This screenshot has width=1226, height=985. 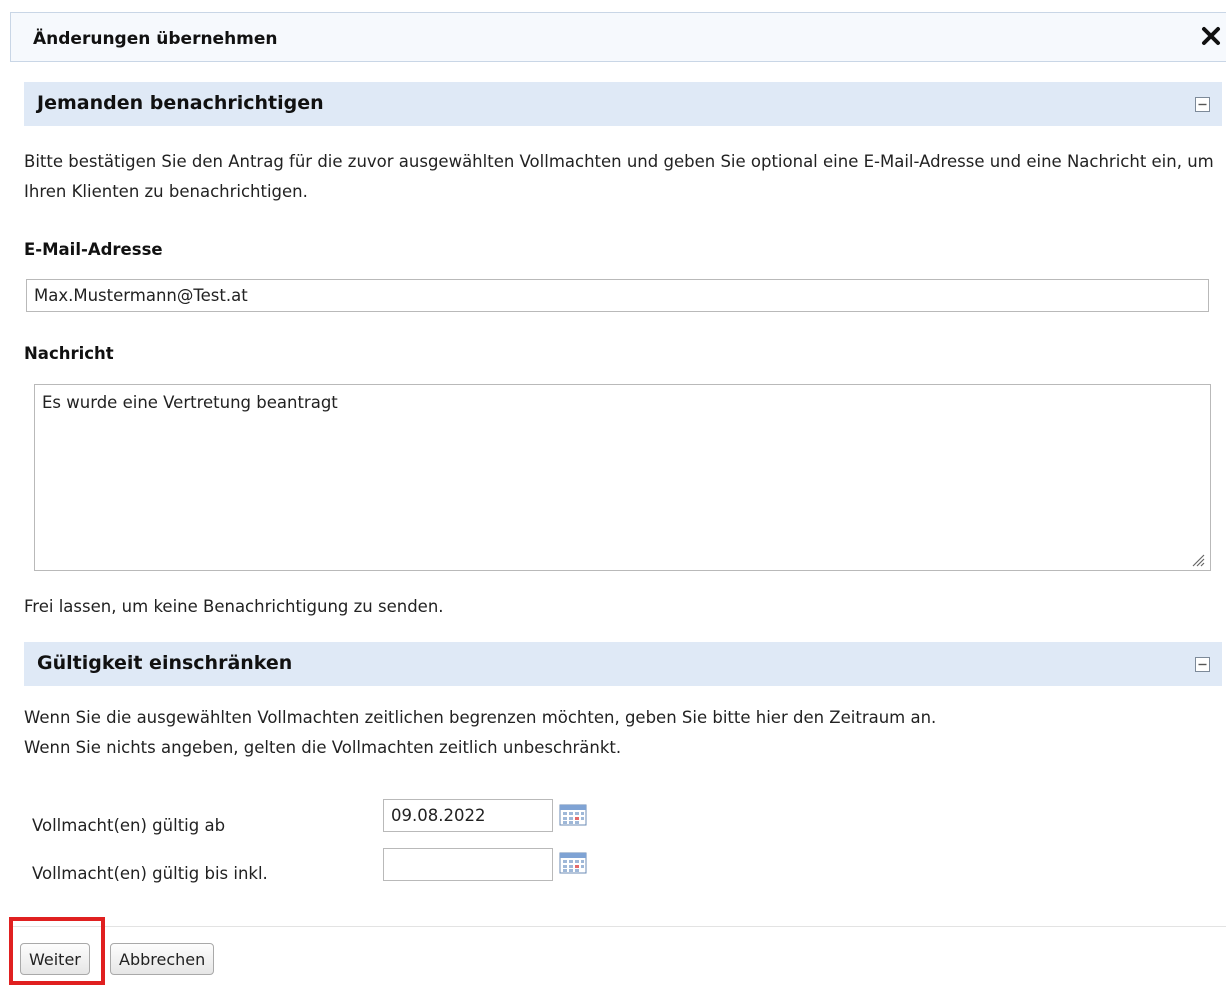 I want to click on message-label: Nachricht, so click(x=69, y=353).